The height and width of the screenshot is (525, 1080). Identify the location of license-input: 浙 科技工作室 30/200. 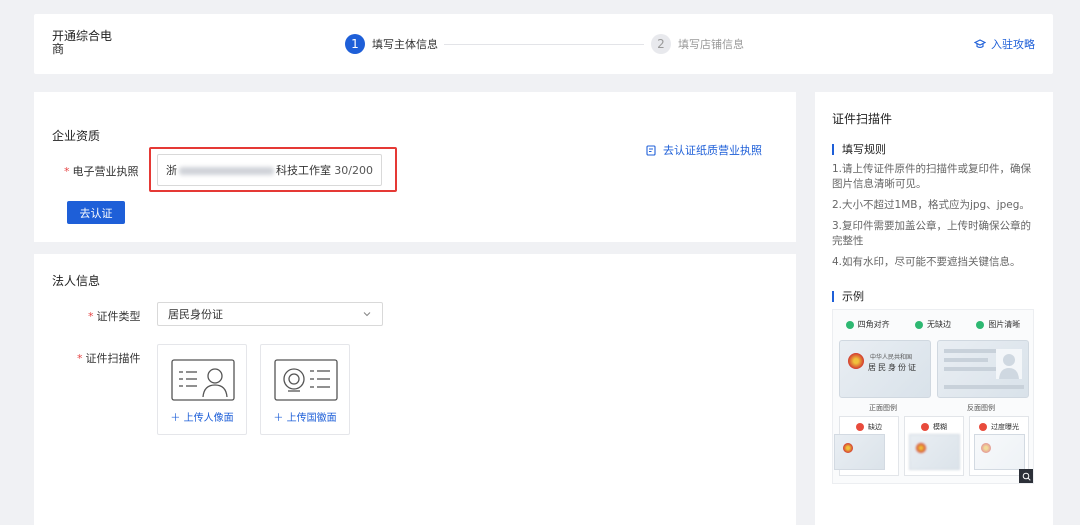
(269, 170).